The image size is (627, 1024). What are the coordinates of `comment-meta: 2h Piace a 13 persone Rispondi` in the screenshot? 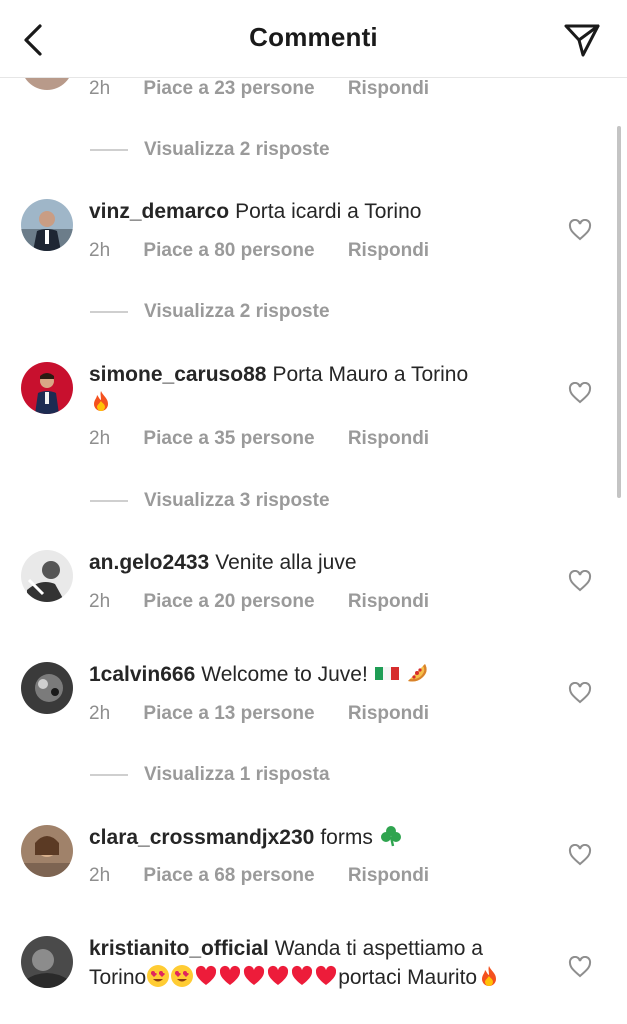 It's located at (259, 714).